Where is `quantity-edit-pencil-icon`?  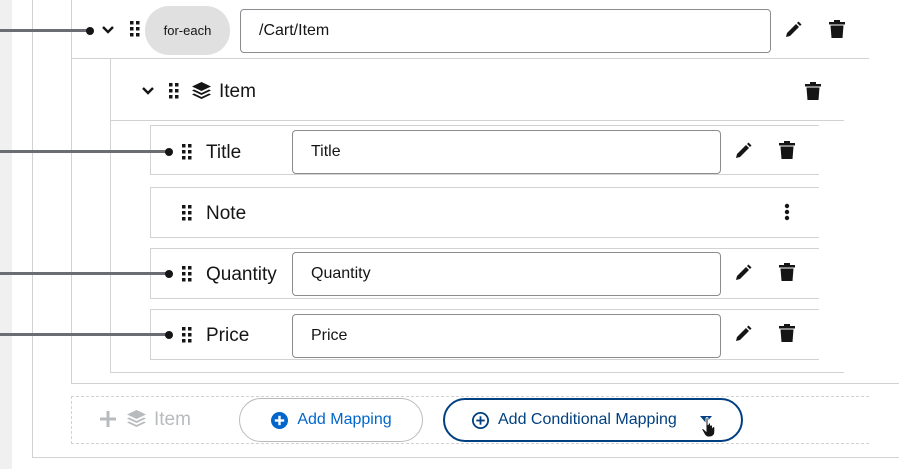
quantity-edit-pencil-icon is located at coordinates (743, 273).